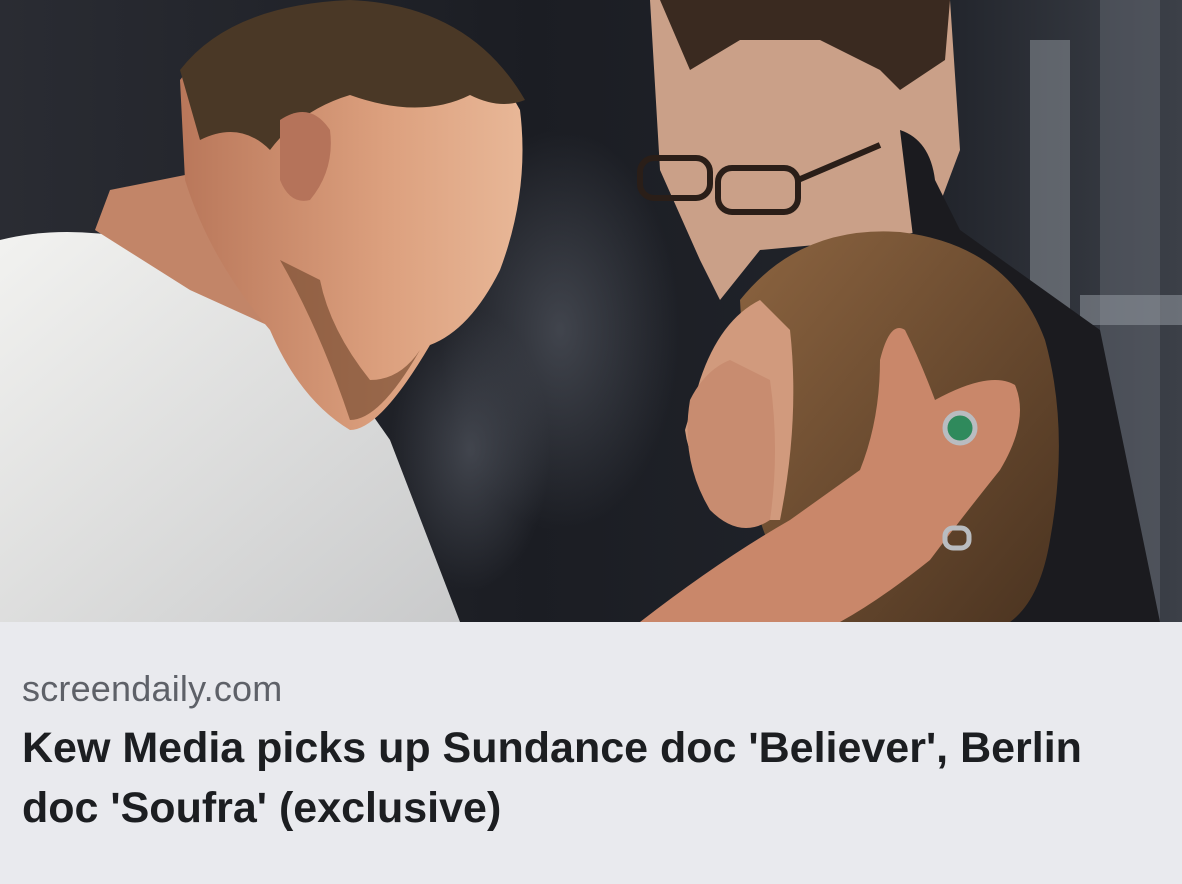  Describe the element at coordinates (960, 428) in the screenshot. I see `ring-icon` at that location.